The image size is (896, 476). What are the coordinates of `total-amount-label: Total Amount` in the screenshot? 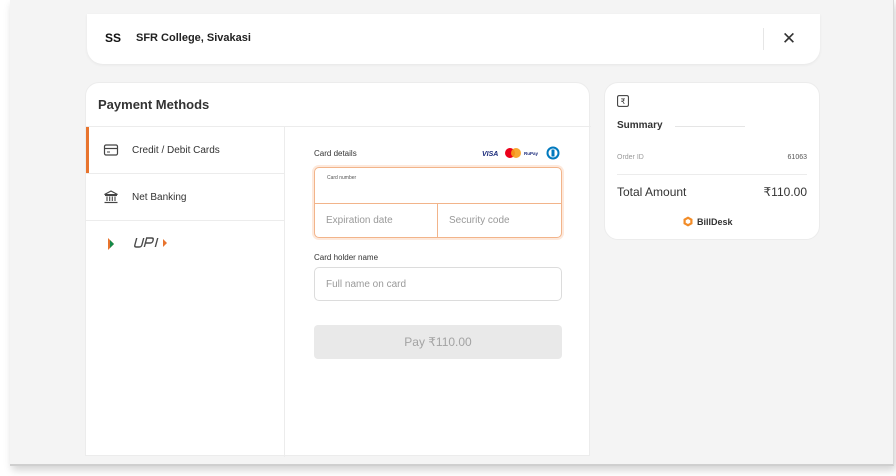 It's located at (652, 192).